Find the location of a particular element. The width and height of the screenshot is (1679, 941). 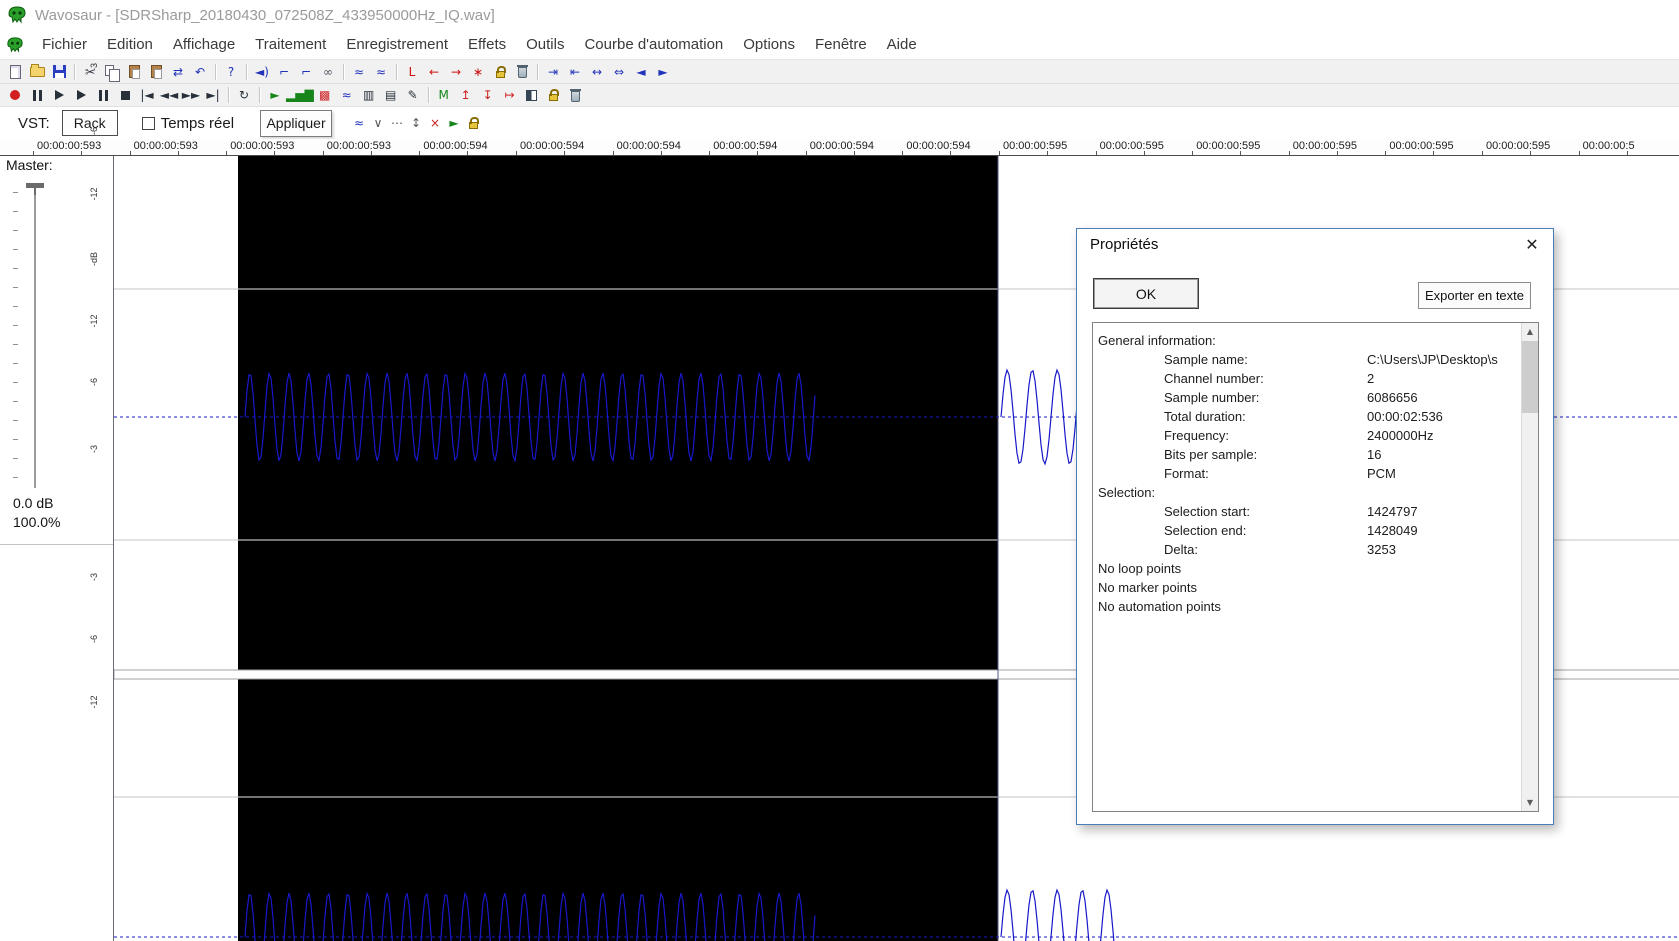

pause-2-icon is located at coordinates (103, 95).